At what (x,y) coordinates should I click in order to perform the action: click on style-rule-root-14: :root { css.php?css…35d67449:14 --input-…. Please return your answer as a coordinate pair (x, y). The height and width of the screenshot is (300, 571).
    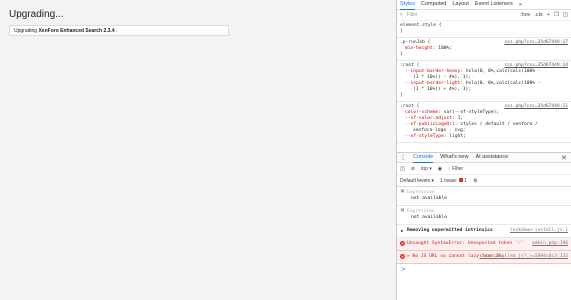
    Looking at the image, I should click on (484, 81).